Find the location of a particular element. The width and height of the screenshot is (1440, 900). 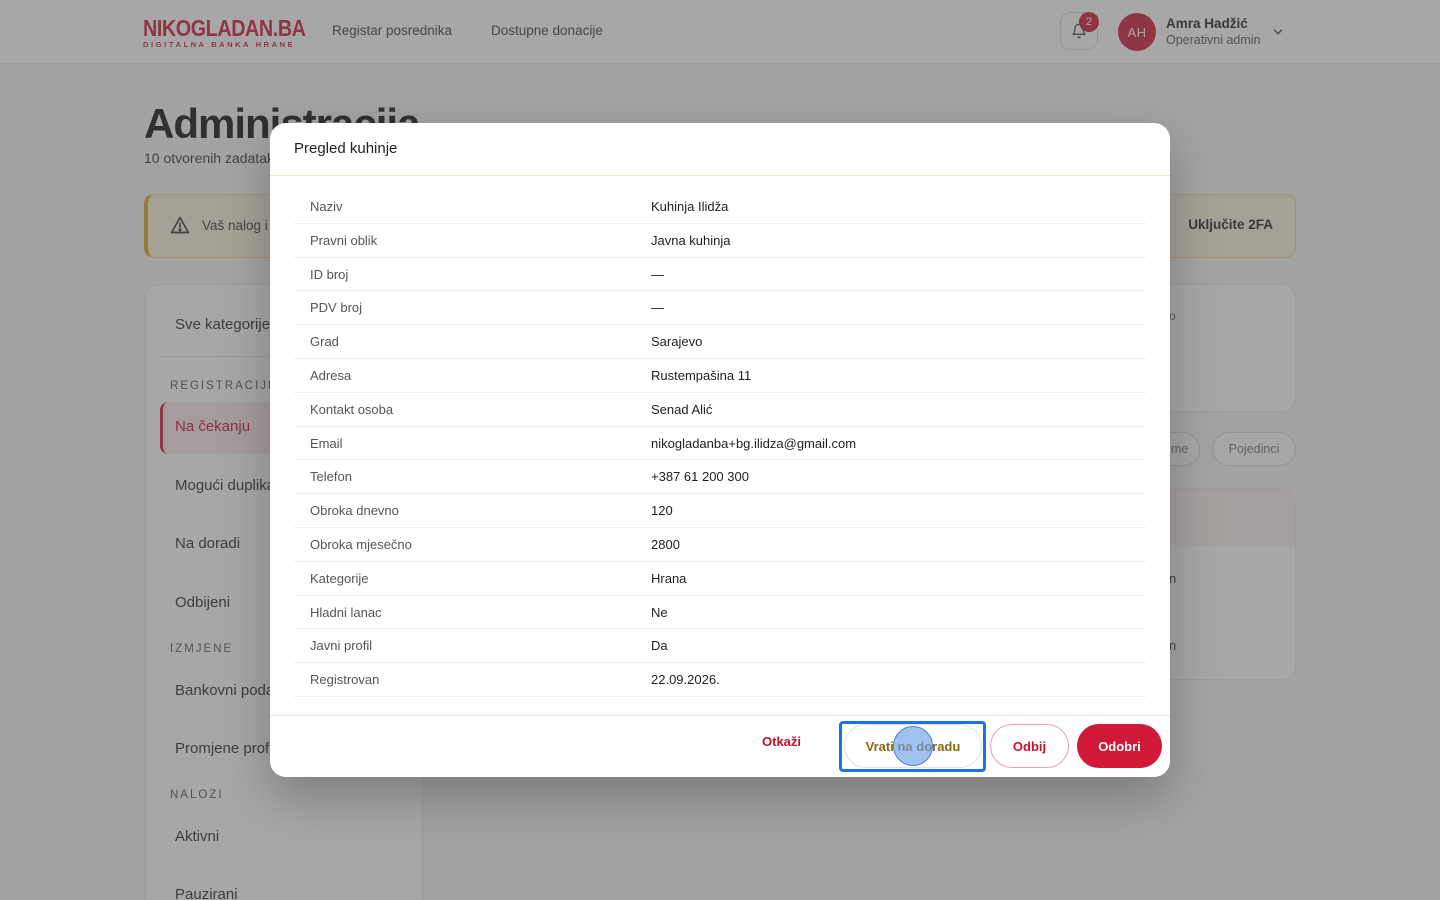

detail-row: Telefon +387 61 200 300 is located at coordinates (720, 477).